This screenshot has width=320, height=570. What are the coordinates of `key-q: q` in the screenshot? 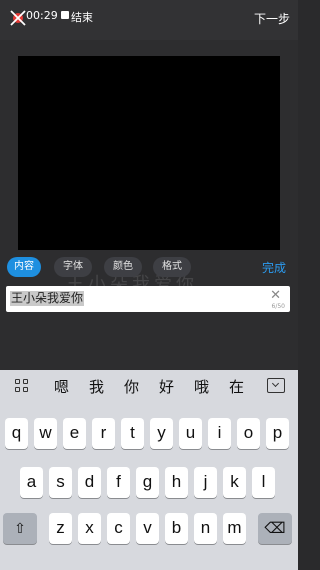 It's located at (16, 433).